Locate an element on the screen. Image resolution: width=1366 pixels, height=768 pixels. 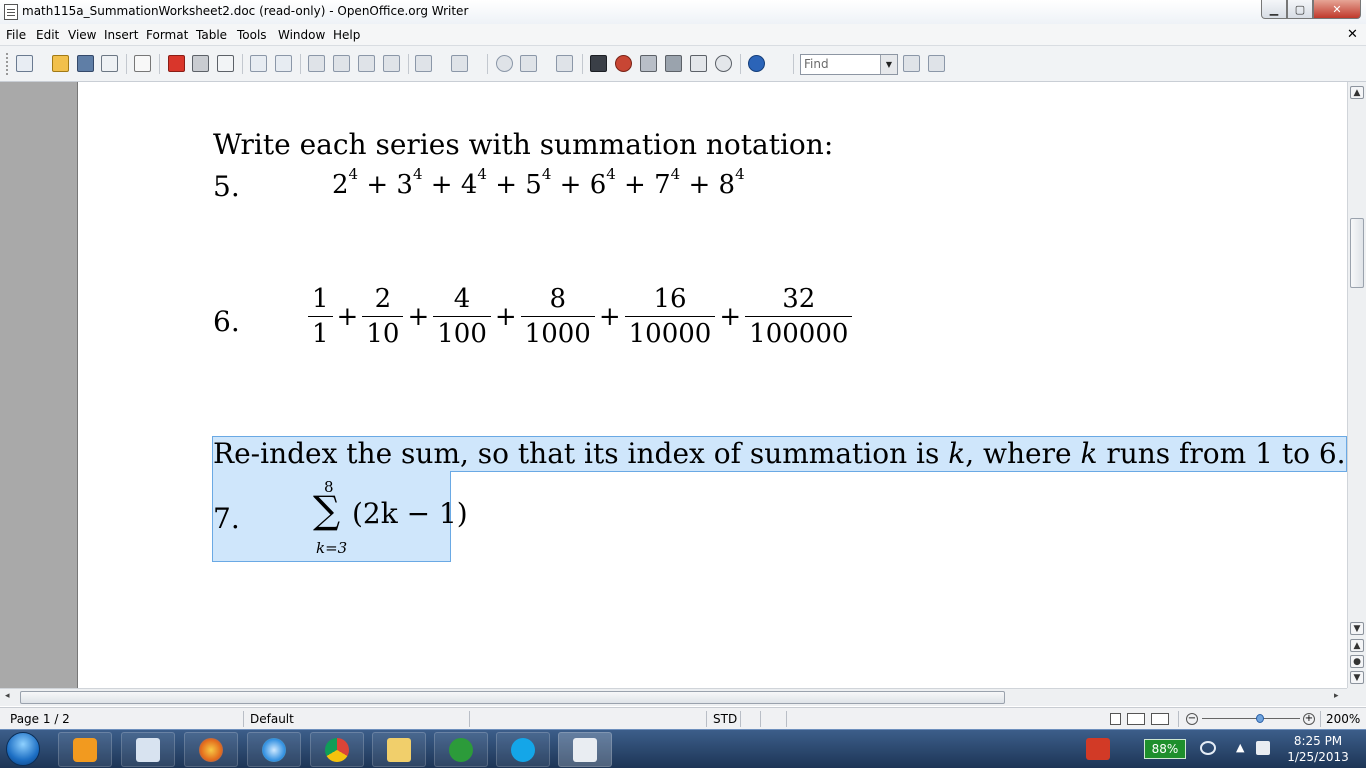
minimize-button: ▁ is located at coordinates (1274, 9).